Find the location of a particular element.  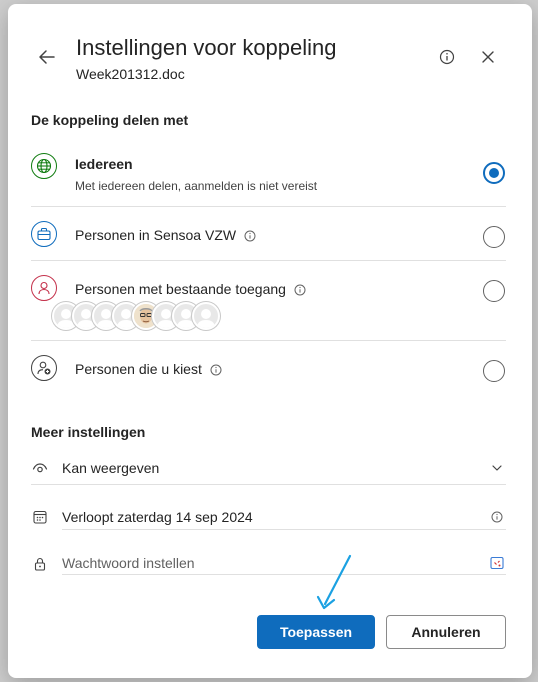

option-everyone-label: Iedereen is located at coordinates (104, 164).